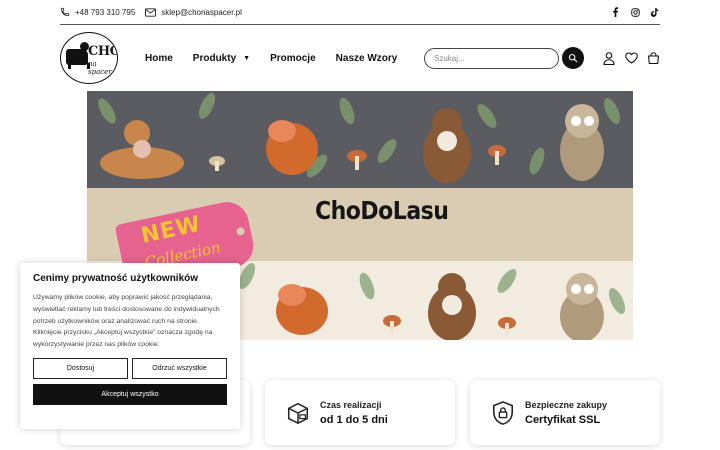  What do you see at coordinates (116, 278) in the screenshot?
I see `cookie-title: Cenimy prywatność użytkowników` at bounding box center [116, 278].